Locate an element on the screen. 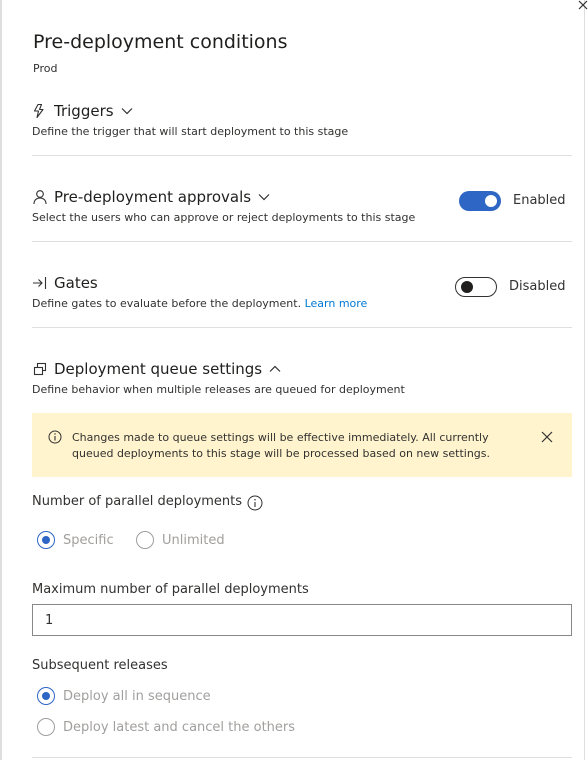  gates-label: Gates is located at coordinates (76, 283).